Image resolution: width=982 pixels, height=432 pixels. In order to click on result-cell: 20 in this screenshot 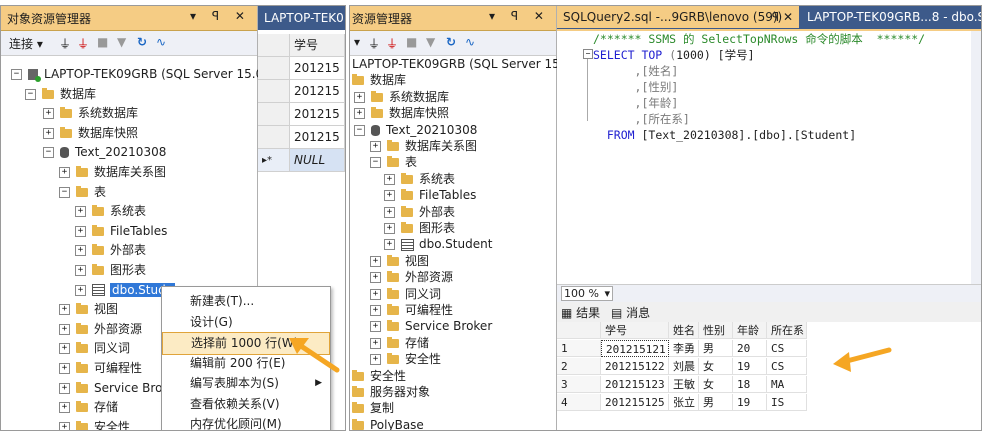, I will do `click(750, 348)`.